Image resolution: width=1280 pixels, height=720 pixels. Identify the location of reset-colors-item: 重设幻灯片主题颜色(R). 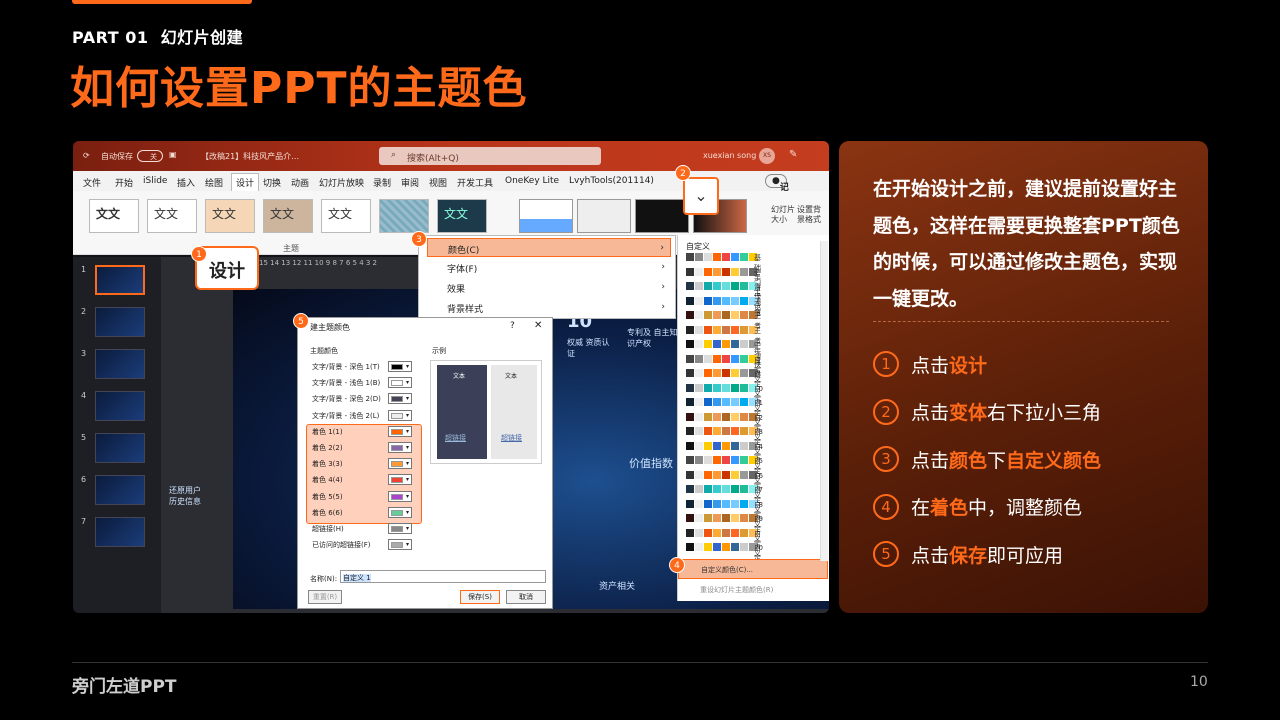
(736, 590).